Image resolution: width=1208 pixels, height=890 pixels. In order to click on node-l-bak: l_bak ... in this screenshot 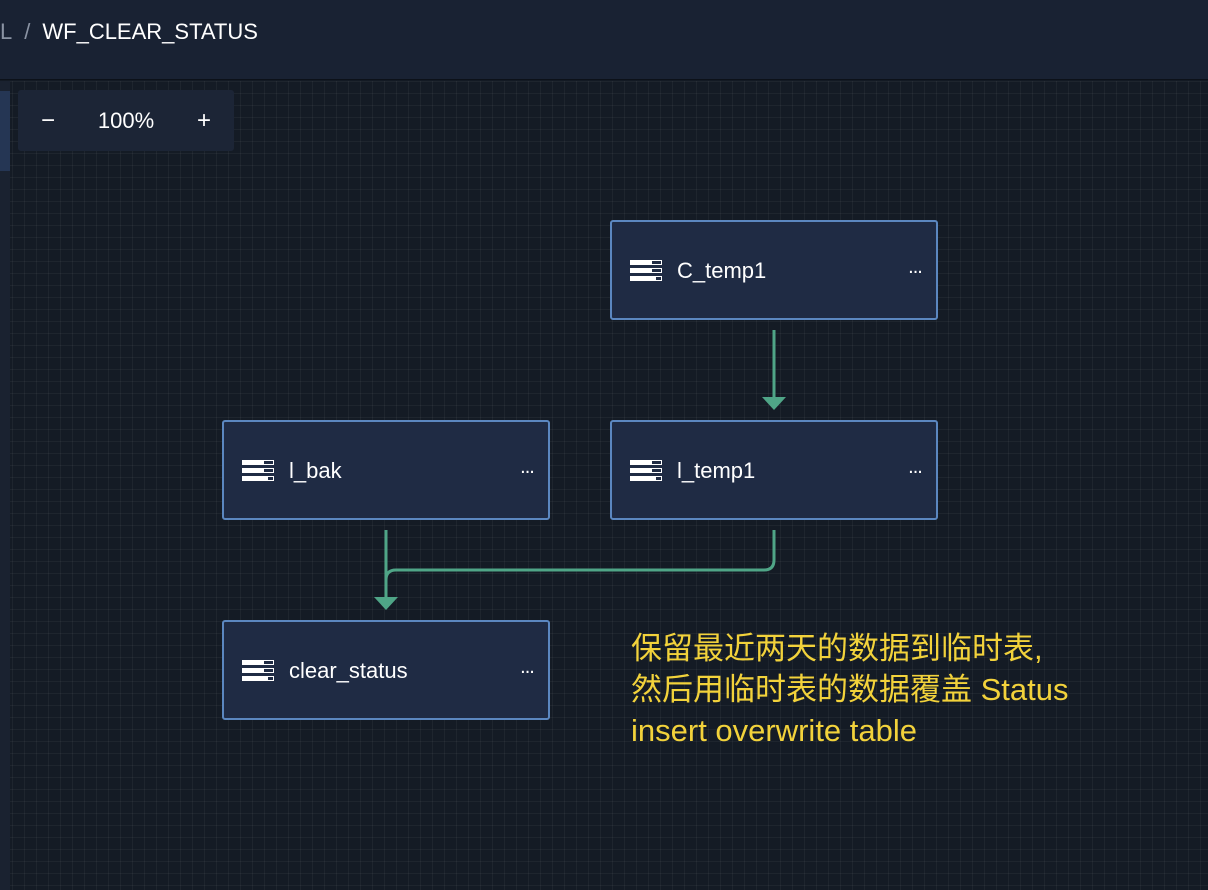, I will do `click(386, 470)`.